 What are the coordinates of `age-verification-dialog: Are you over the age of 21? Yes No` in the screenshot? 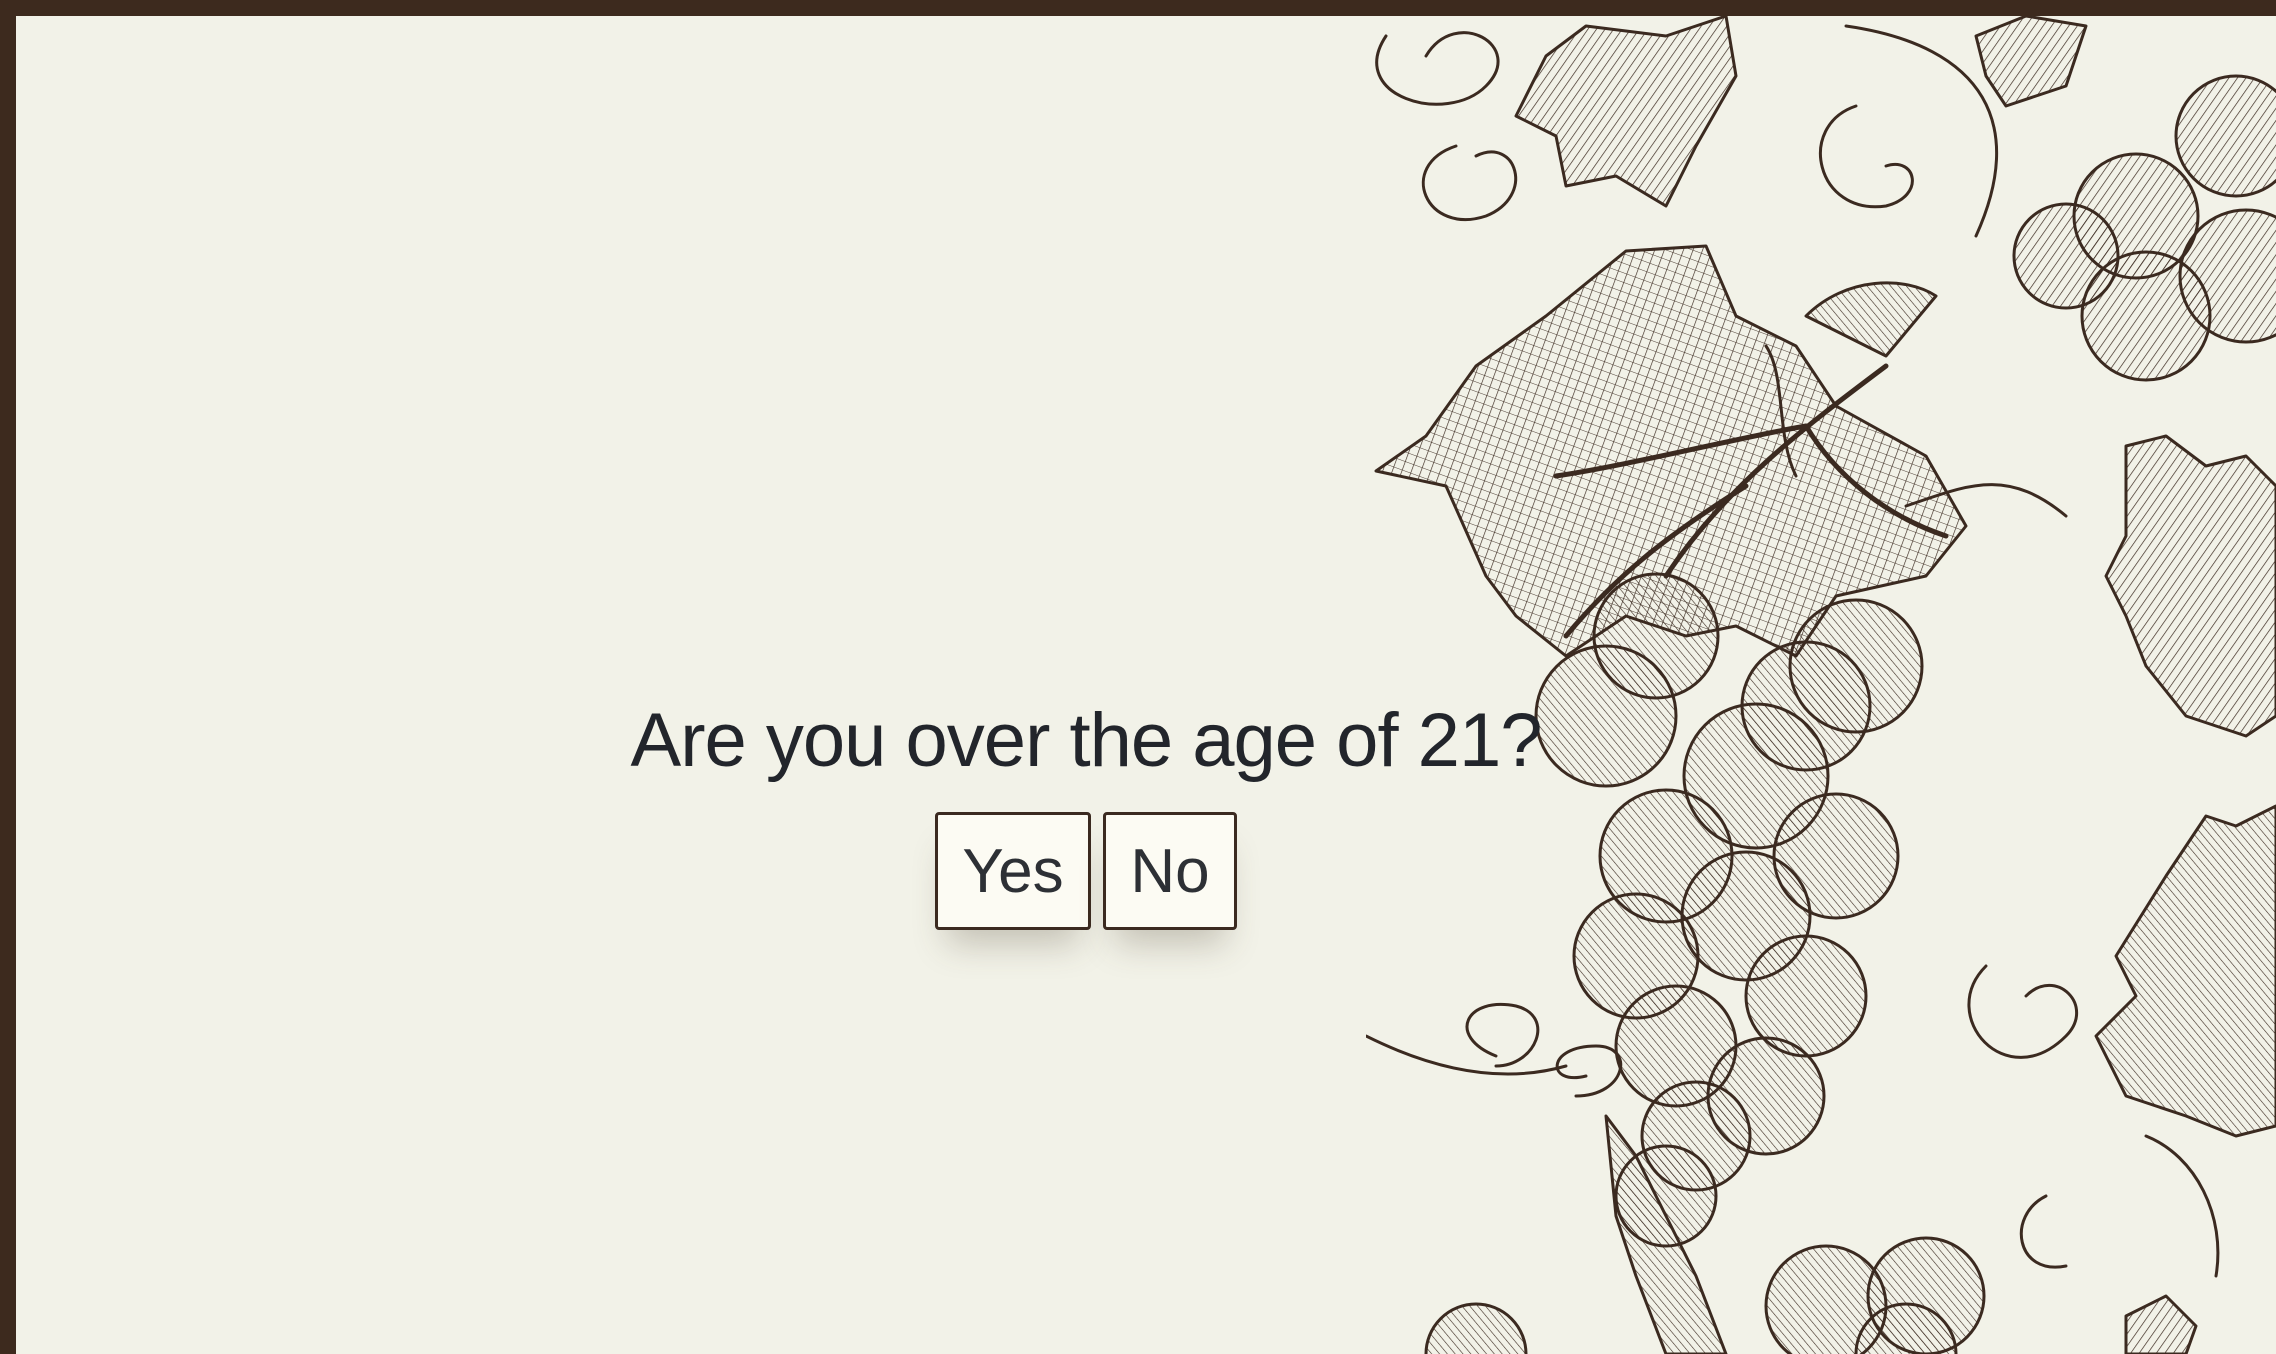 It's located at (1086, 808).